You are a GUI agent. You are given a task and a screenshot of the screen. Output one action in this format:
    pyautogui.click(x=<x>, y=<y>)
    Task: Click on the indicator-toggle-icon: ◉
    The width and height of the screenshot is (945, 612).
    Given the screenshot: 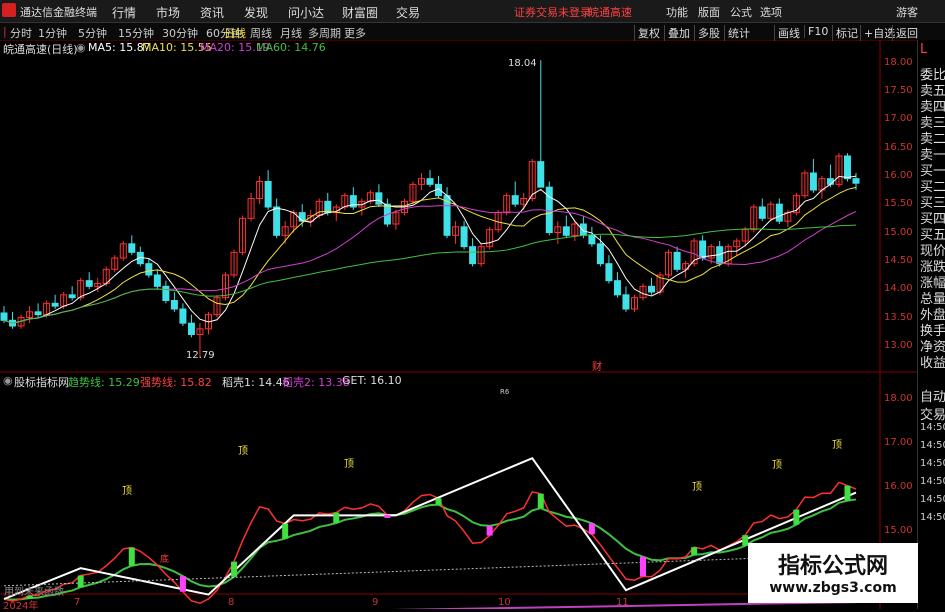 What is the action you would take?
    pyautogui.click(x=8, y=380)
    